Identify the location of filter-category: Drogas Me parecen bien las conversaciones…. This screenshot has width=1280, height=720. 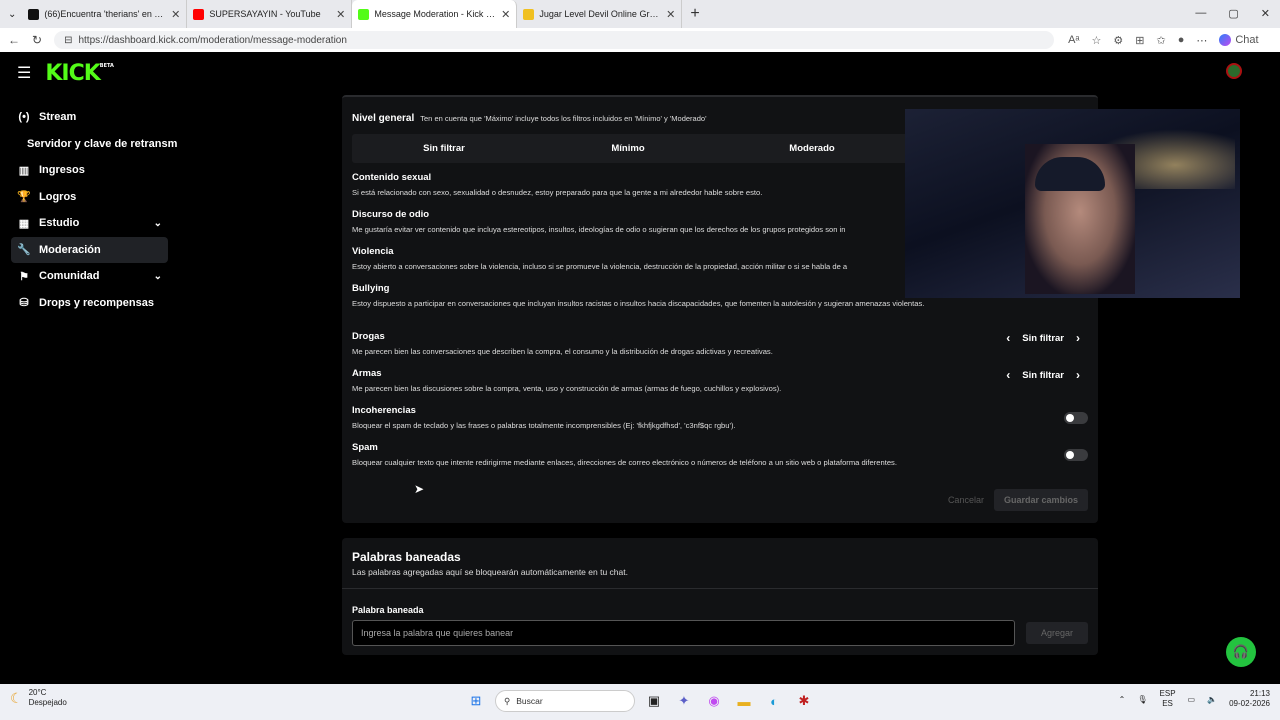
(662, 344).